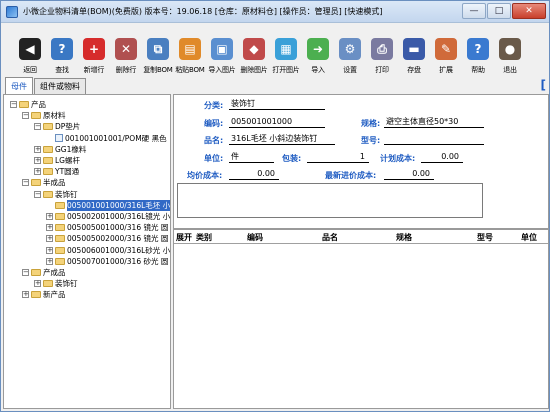  I want to click on settings-button: ⚙ 设置, so click(350, 56).